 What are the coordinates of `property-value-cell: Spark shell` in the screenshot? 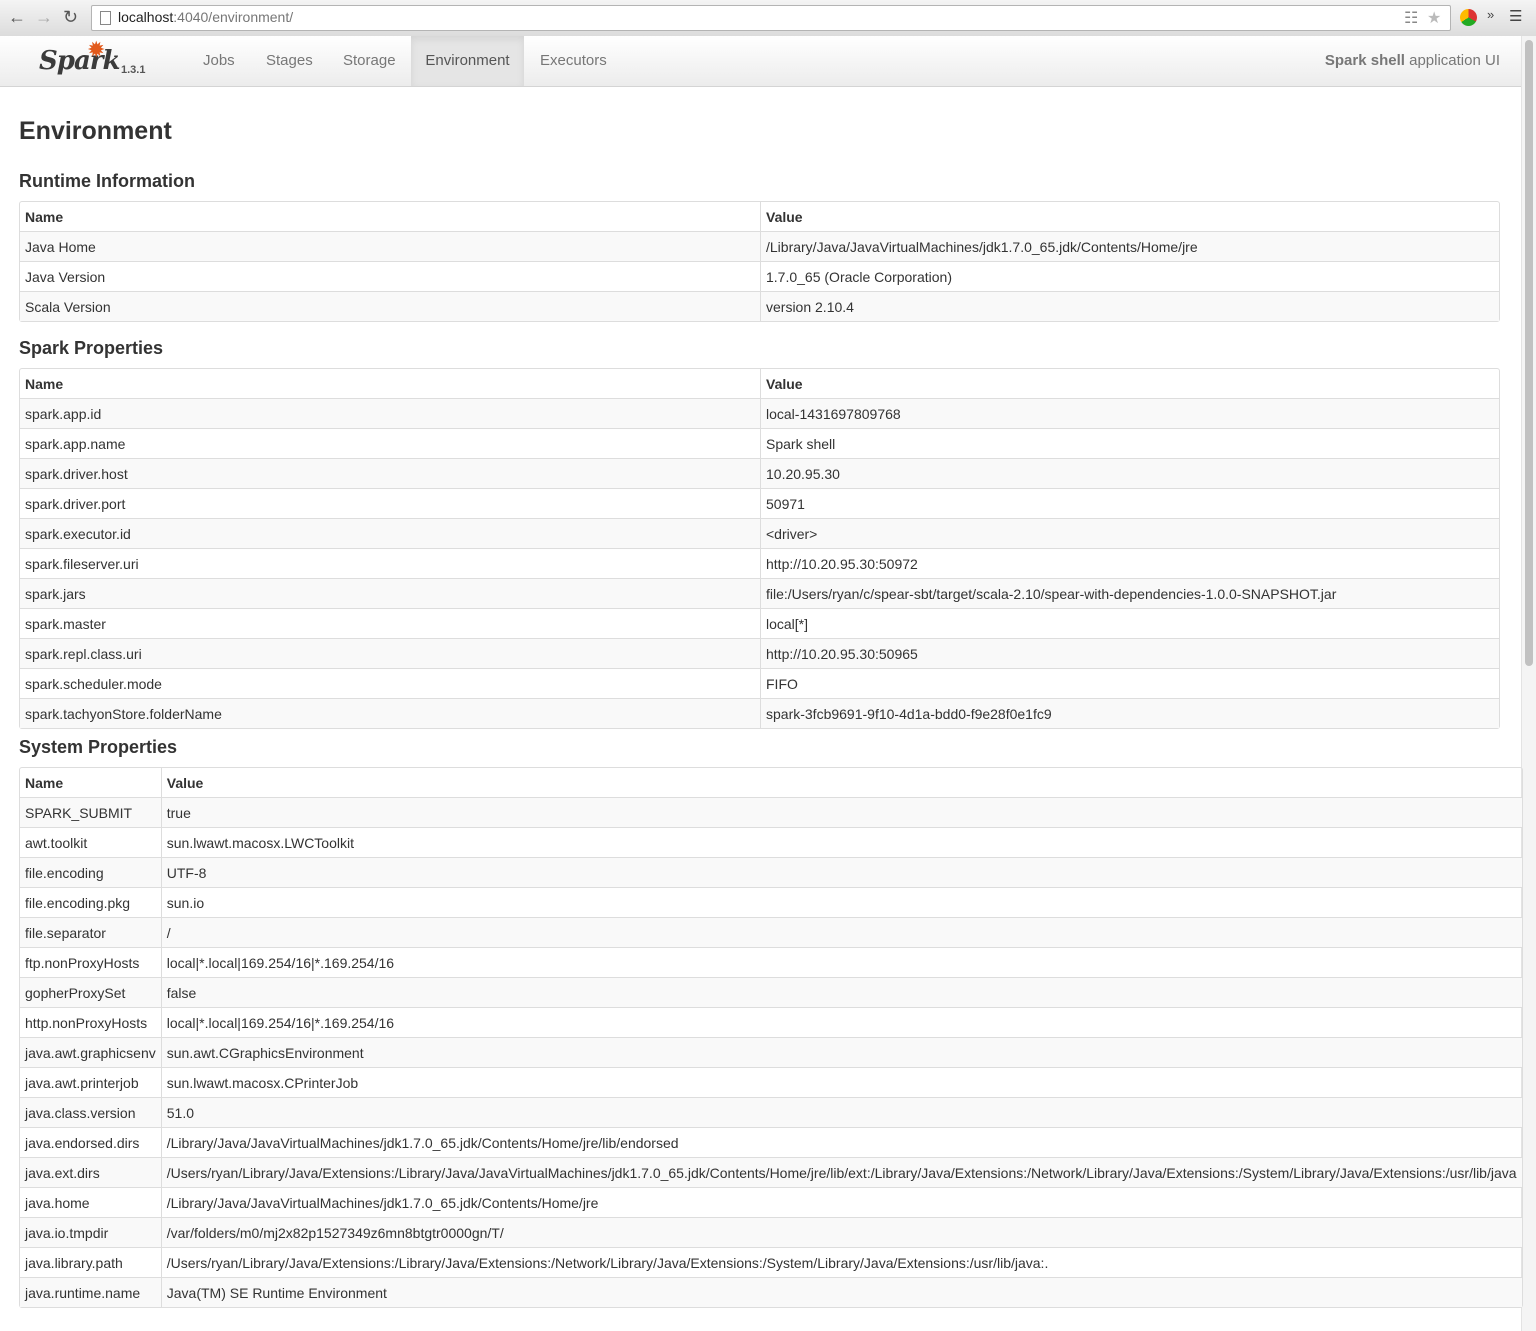 It's located at (1129, 443).